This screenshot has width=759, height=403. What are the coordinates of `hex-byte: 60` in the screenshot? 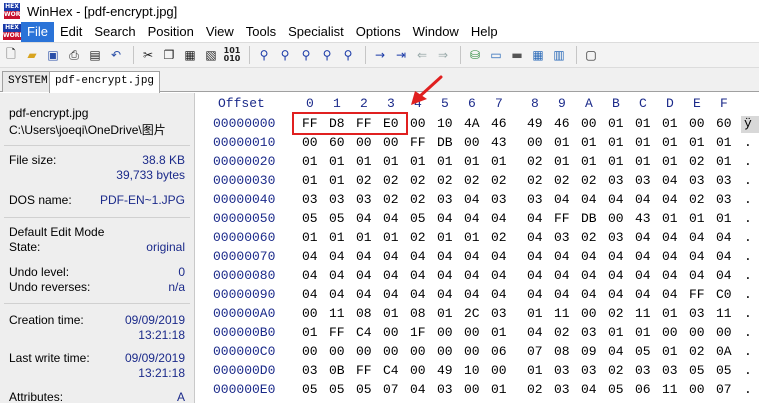 It's located at (724, 123).